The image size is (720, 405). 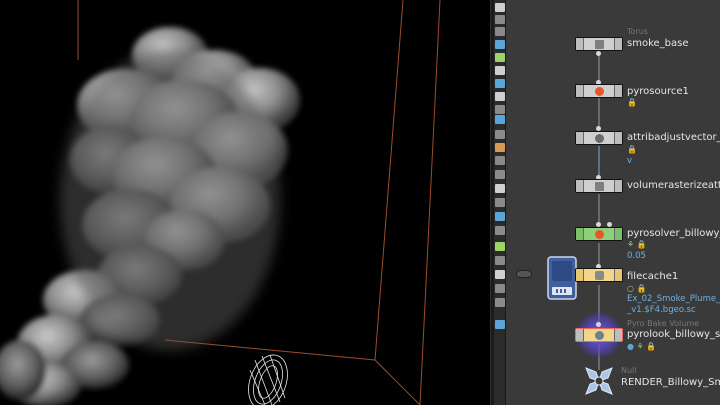 I want to click on node-type-null: Null, so click(x=629, y=370).